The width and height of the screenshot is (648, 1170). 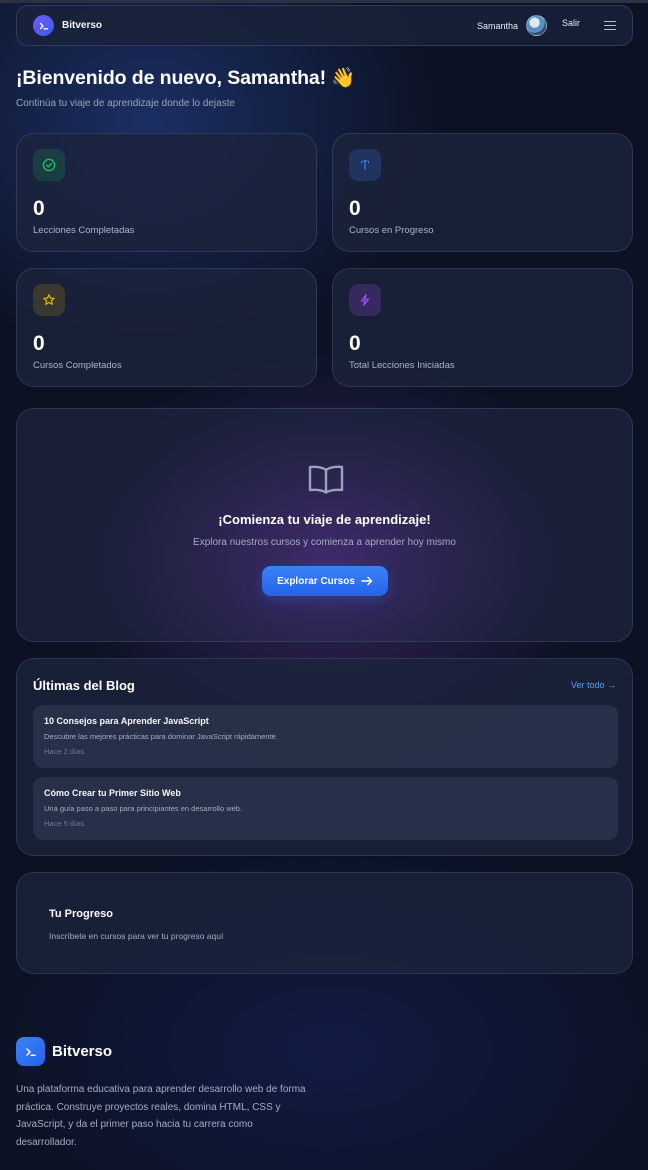 I want to click on stat-card-courses-in-progress: 0 Cursos en Progreso, so click(x=482, y=192).